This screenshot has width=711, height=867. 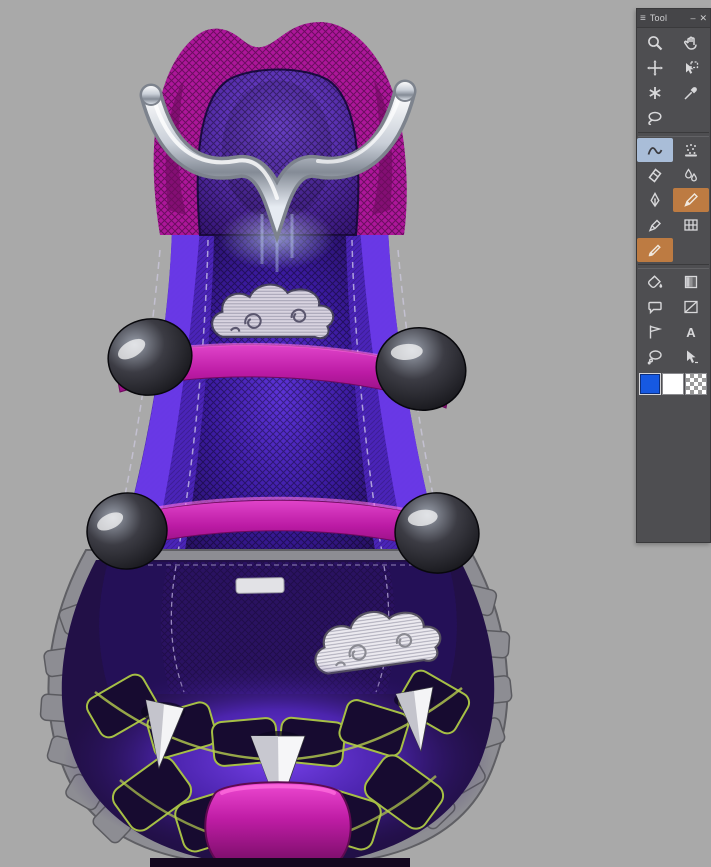 I want to click on eraser-icon, so click(x=655, y=175).